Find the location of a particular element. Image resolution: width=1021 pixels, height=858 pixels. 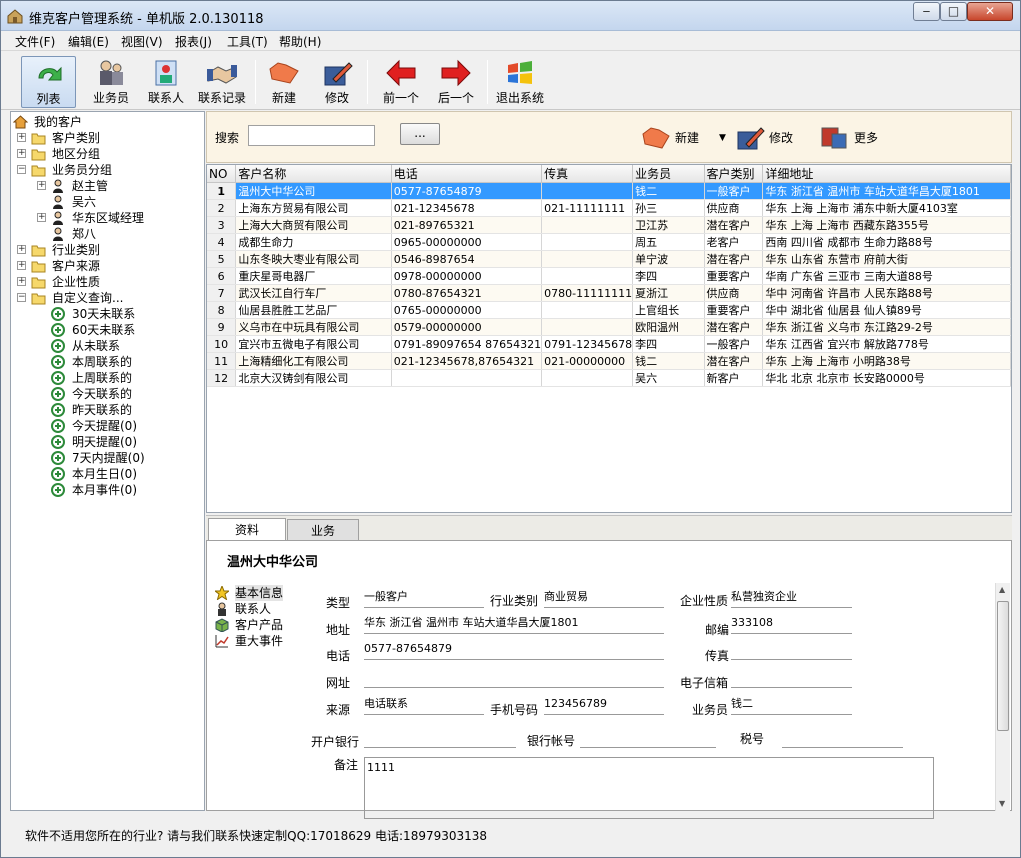

type-value: 一般客户 is located at coordinates (424, 598).